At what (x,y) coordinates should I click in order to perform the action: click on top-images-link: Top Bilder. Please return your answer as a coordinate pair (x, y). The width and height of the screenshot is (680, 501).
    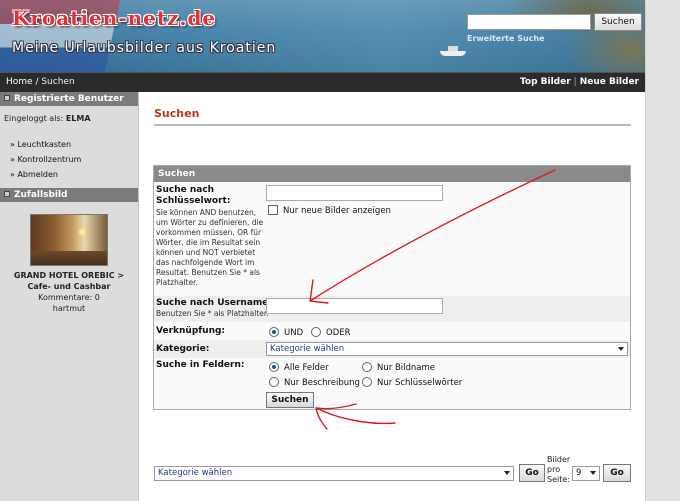
    Looking at the image, I should click on (545, 82).